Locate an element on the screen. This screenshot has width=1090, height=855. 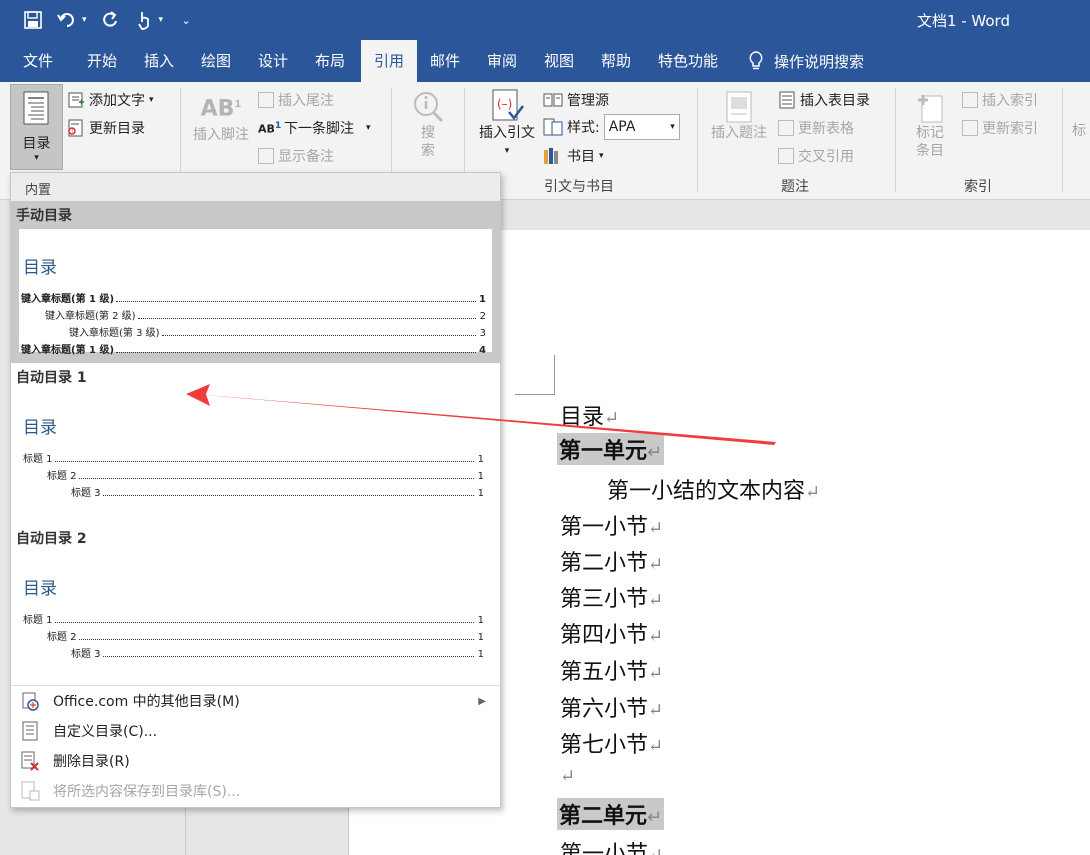
show-notes-button: 显示备注 is located at coordinates (296, 156).